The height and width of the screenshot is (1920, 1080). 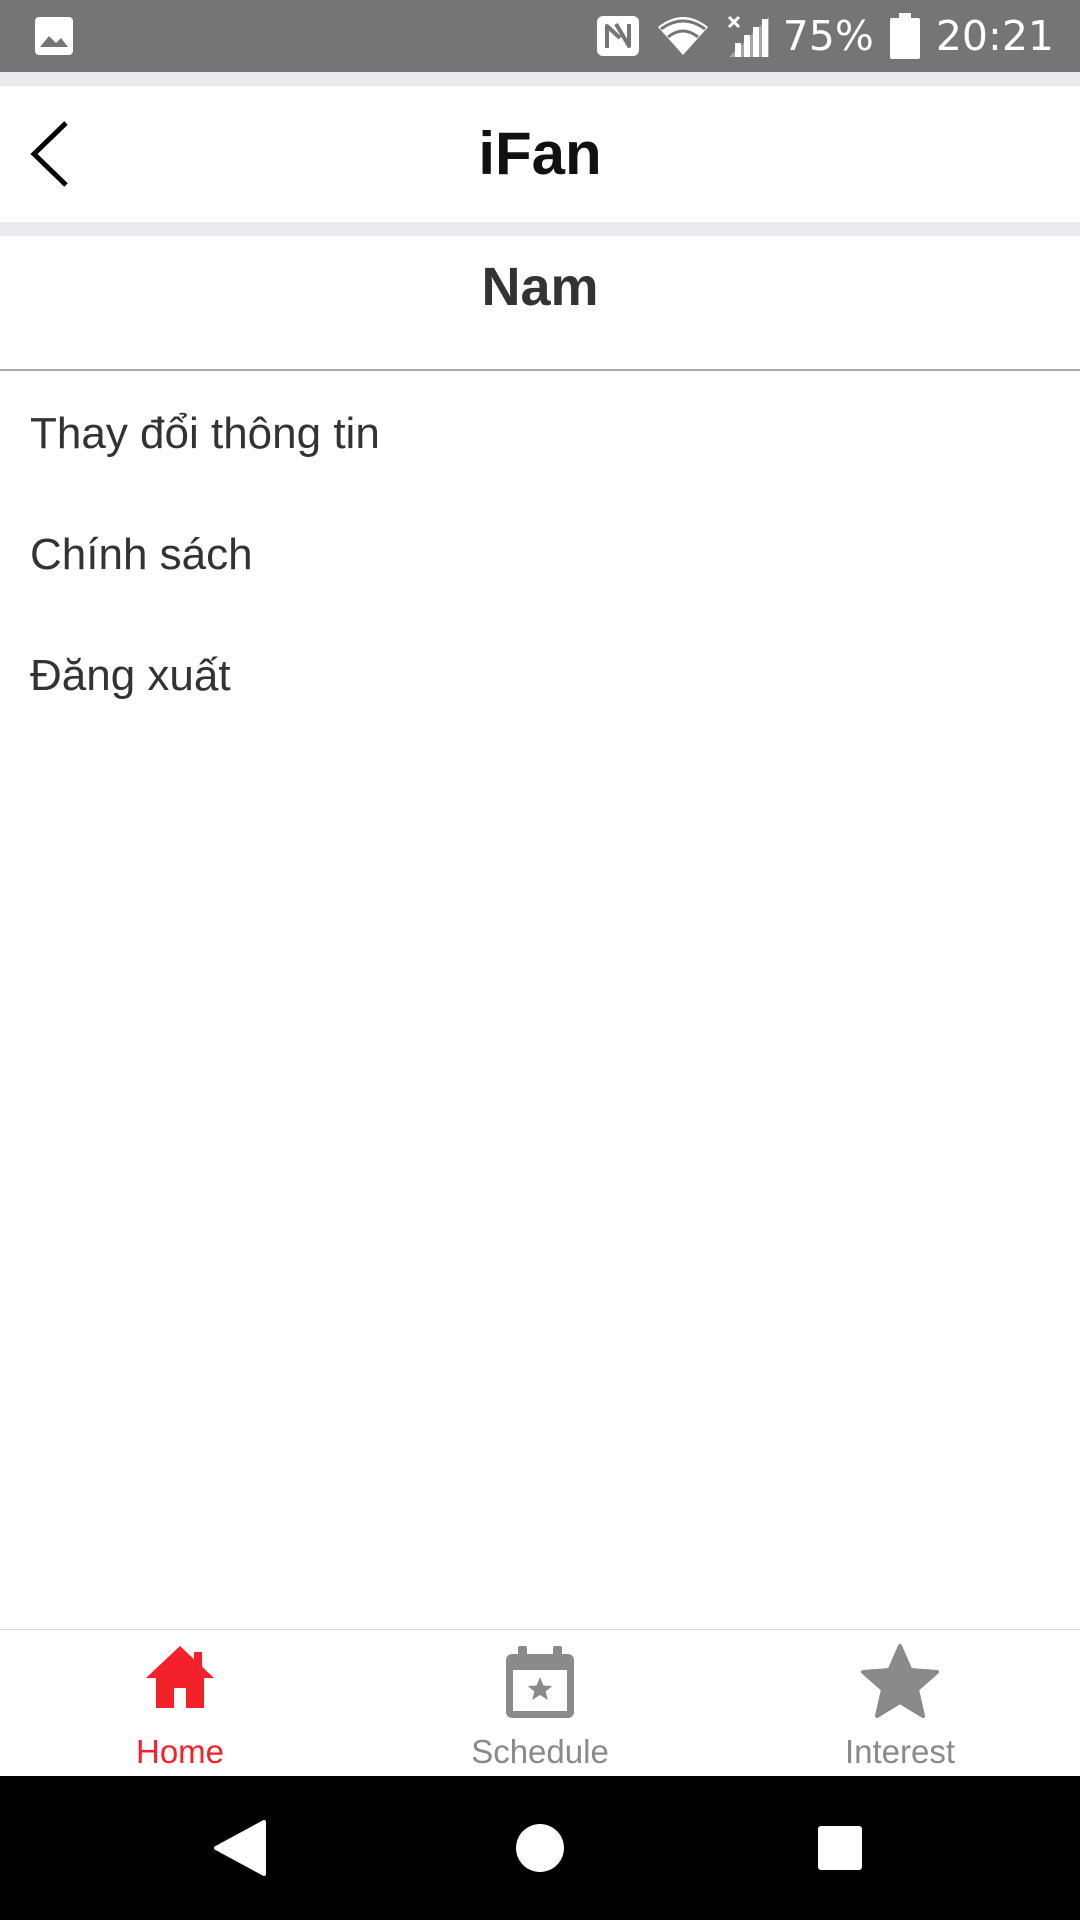 What do you see at coordinates (540, 229) in the screenshot?
I see `header-divider` at bounding box center [540, 229].